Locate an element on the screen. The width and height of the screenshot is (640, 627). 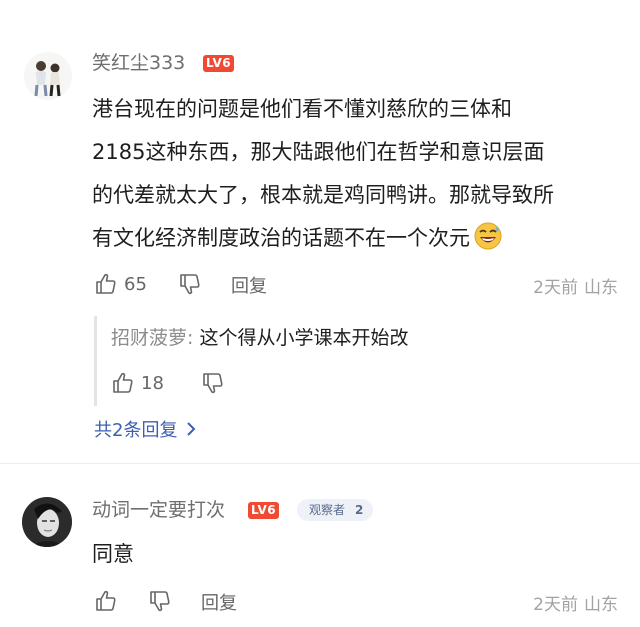
like-button is located at coordinates (106, 601).